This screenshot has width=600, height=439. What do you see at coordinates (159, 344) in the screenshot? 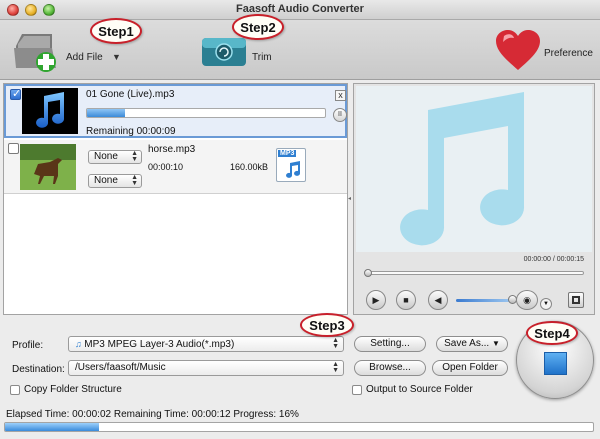
I see `profile-select-value: MP3 MPEG Layer-3 Audio(*.mp3)` at bounding box center [159, 344].